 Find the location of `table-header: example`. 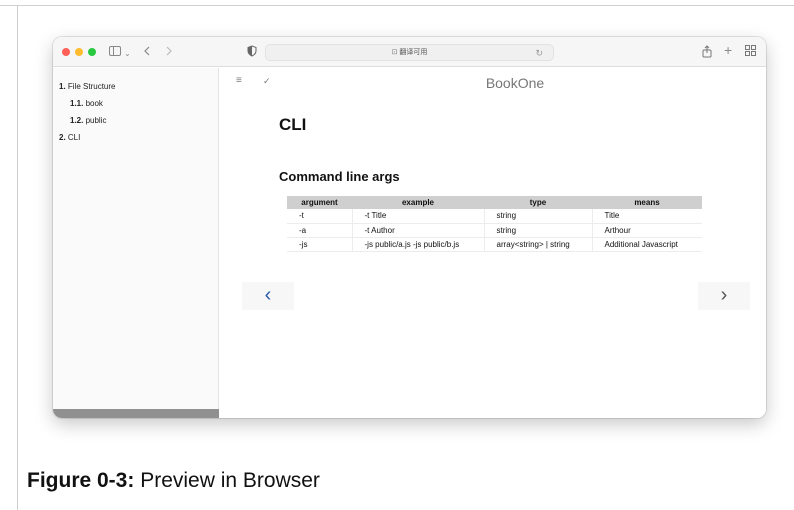

table-header: example is located at coordinates (418, 202).